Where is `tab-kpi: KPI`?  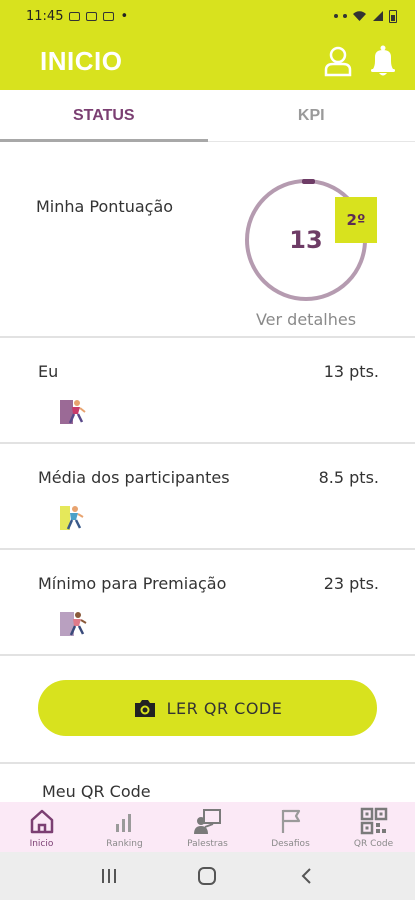
tab-kpi: KPI is located at coordinates (311, 115).